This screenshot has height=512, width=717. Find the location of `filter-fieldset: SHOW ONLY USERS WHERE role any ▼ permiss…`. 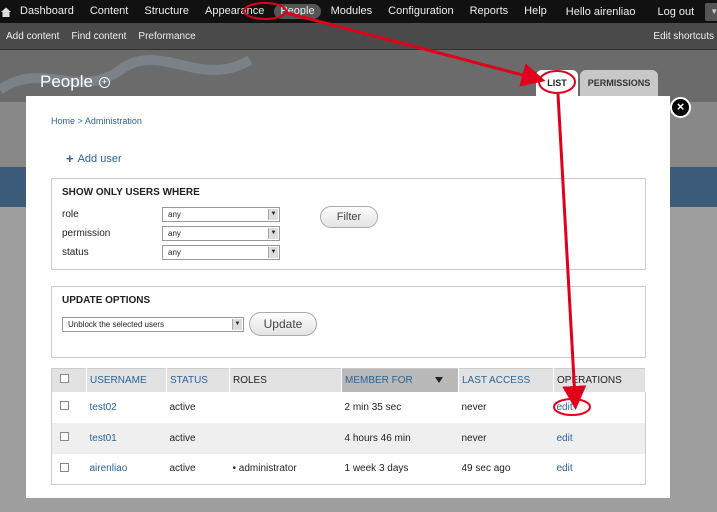

filter-fieldset: SHOW ONLY USERS WHERE role any ▼ permiss… is located at coordinates (348, 224).